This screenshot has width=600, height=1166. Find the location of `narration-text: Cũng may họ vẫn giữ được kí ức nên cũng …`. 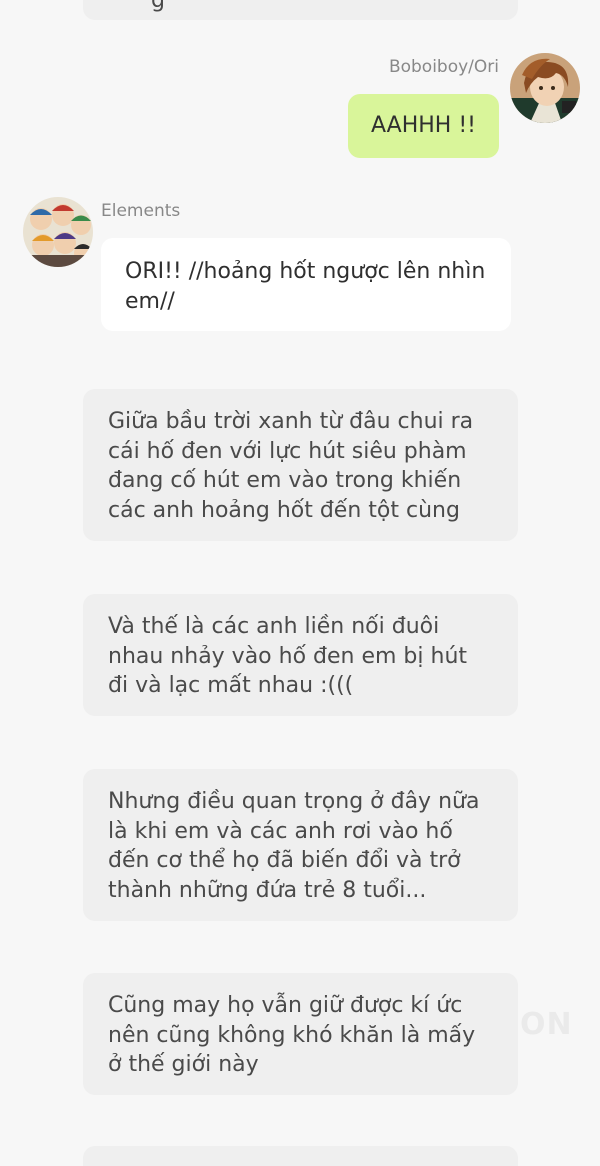

narration-text: Cũng may họ vẫn giữ được kí ức nên cũng … is located at coordinates (292, 1035).